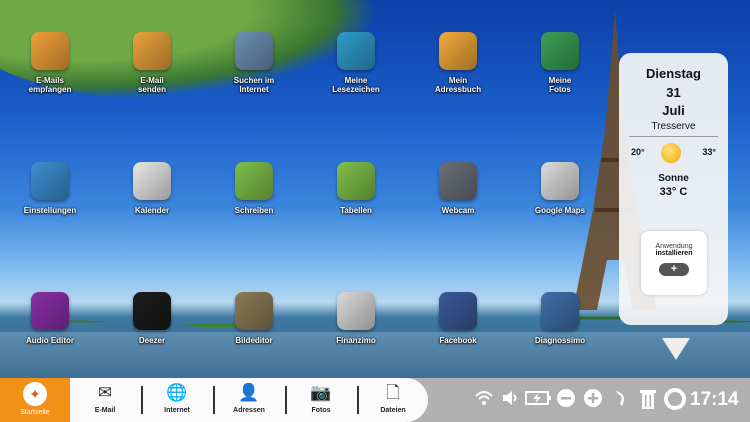 The width and height of the screenshot is (750, 422). I want to click on app-meine-lesezeichen: Meine Lesezeichen, so click(356, 63).